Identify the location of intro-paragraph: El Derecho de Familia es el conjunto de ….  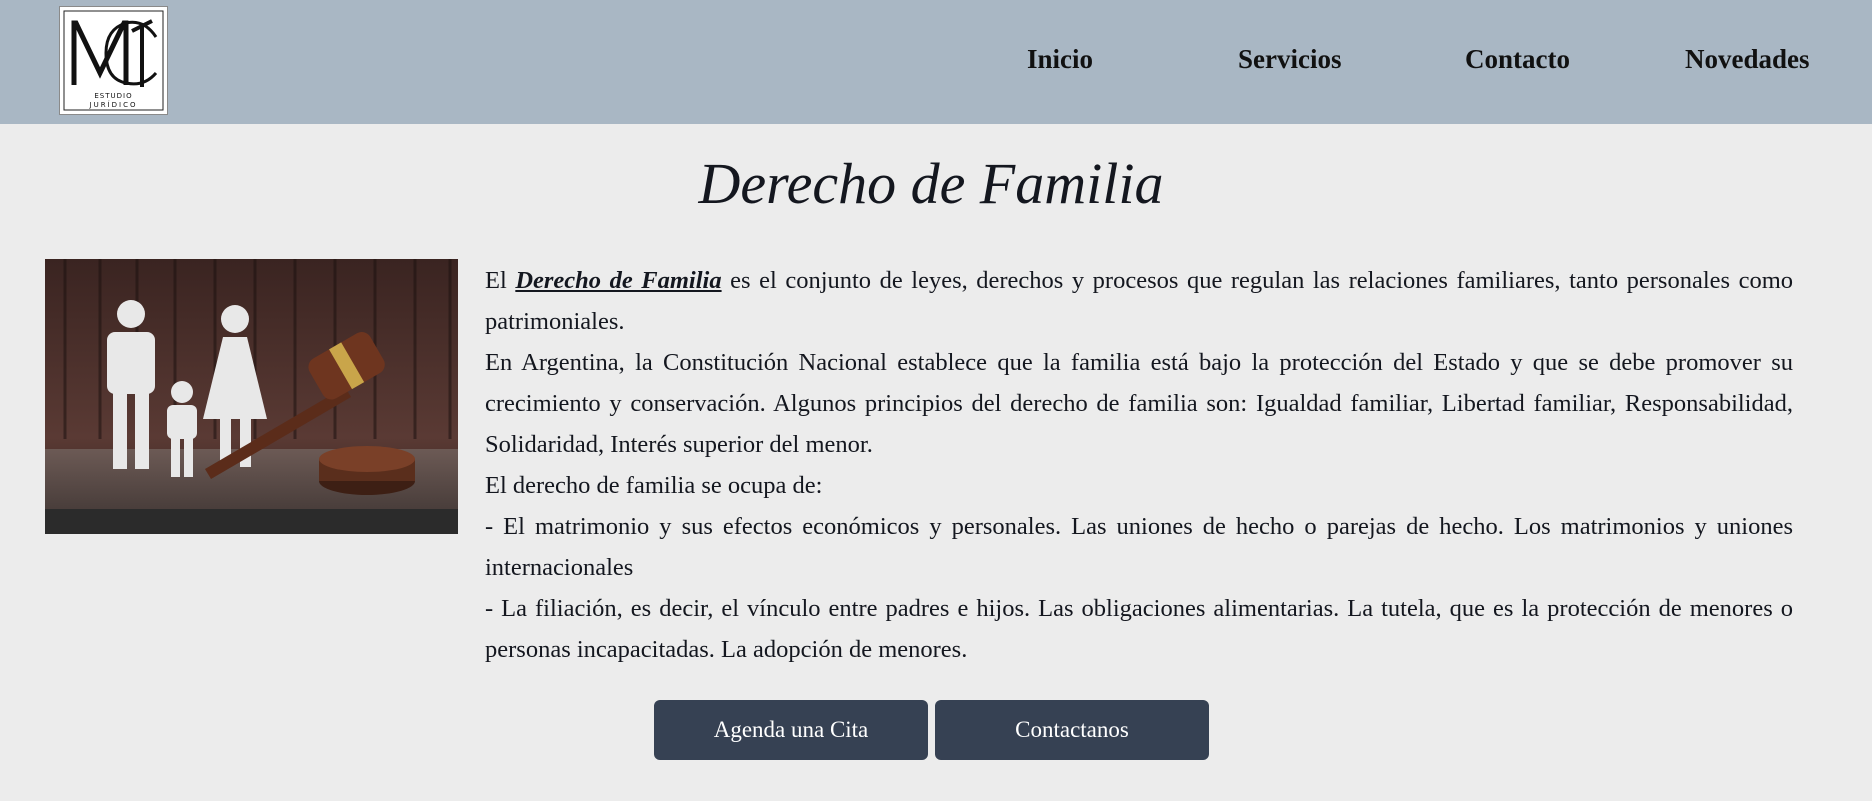
(1139, 301).